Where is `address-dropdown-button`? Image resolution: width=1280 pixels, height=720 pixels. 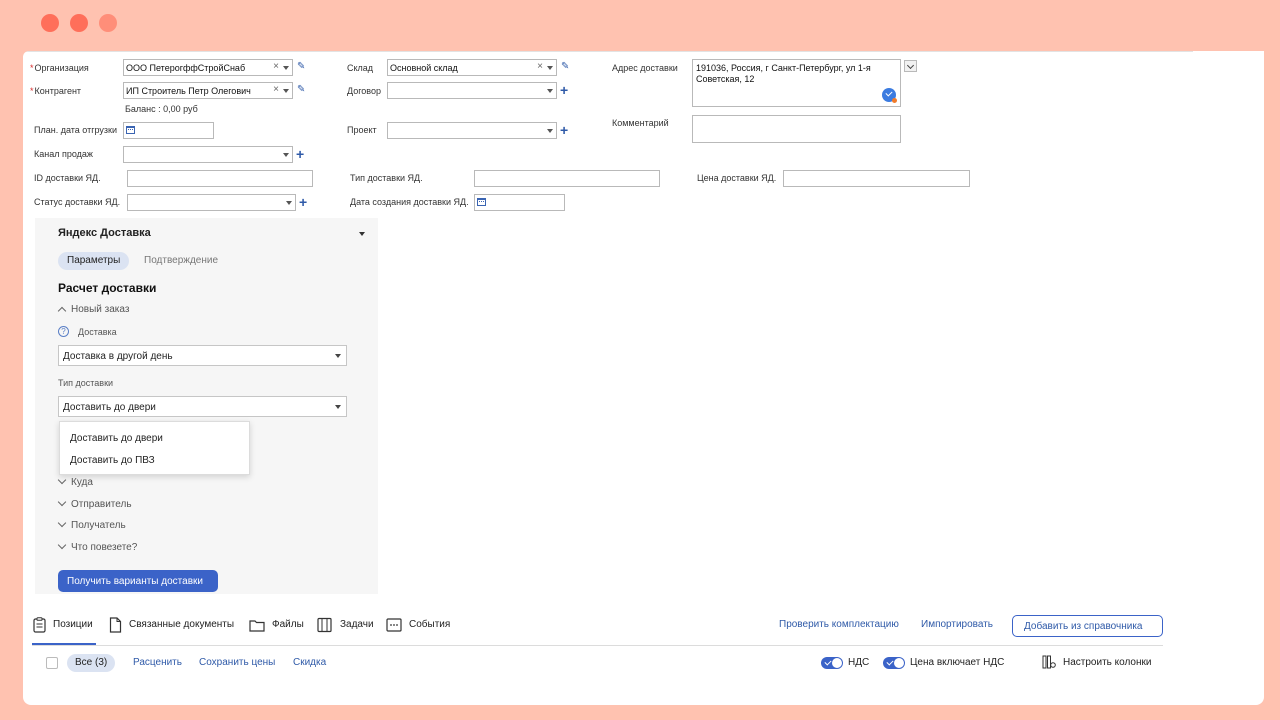
address-dropdown-button is located at coordinates (910, 66).